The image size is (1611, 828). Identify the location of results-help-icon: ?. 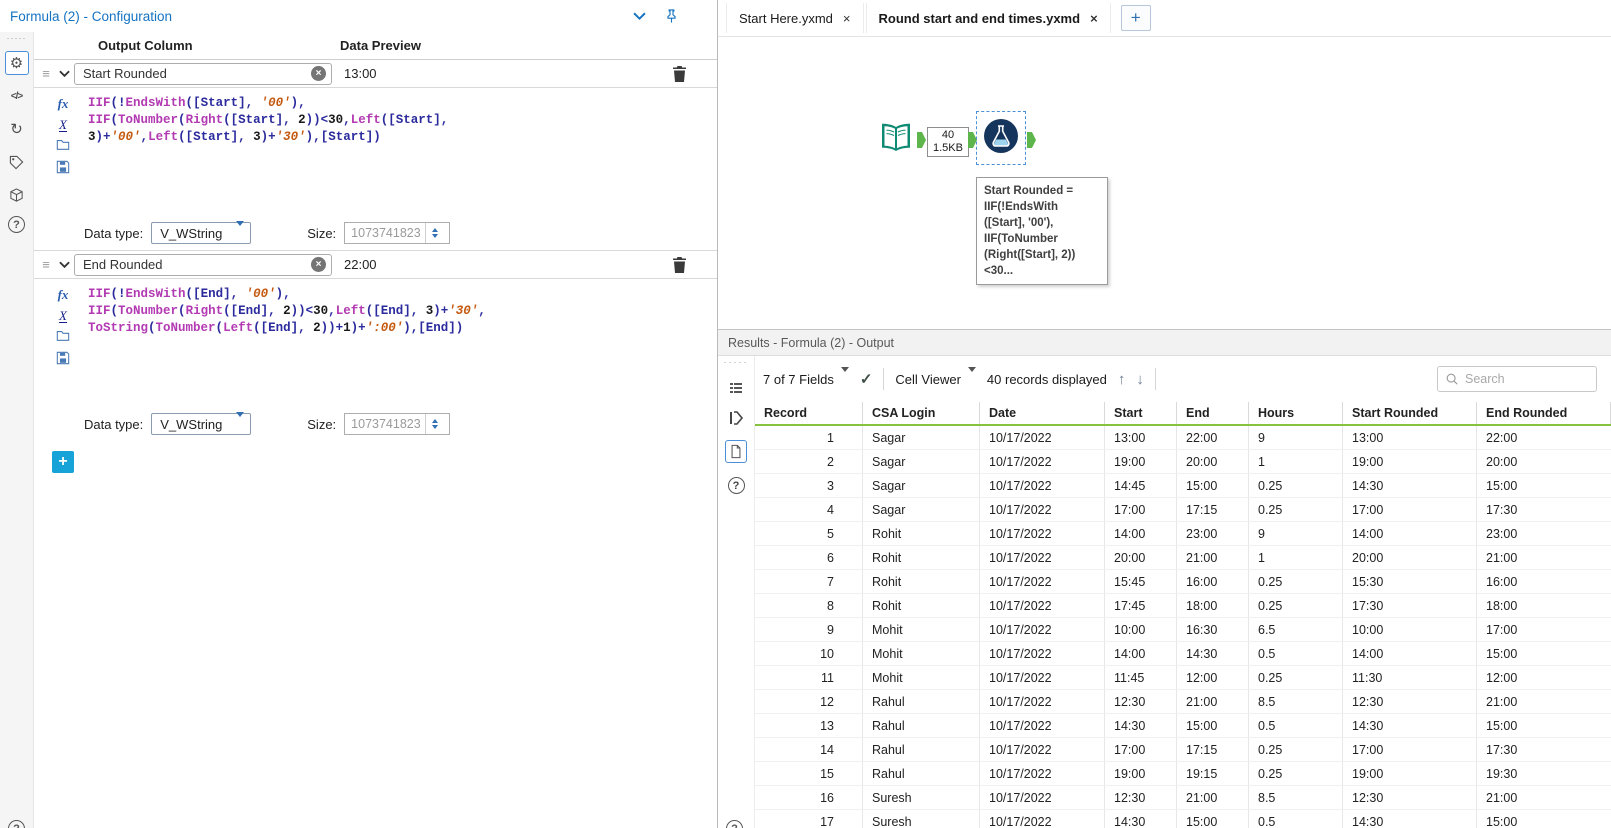
(736, 485).